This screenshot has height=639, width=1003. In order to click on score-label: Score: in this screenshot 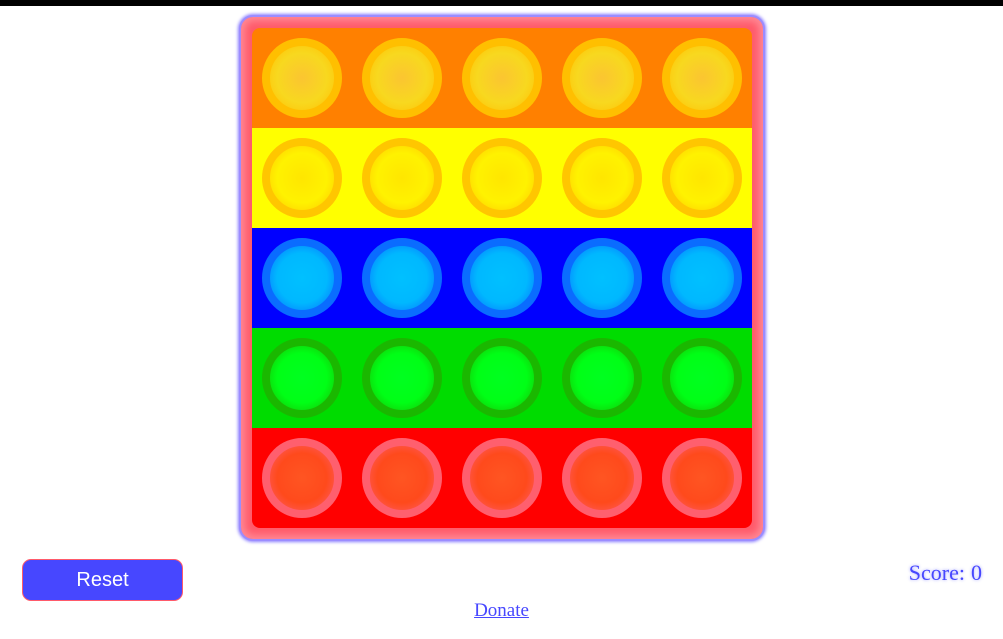, I will do `click(936, 572)`.